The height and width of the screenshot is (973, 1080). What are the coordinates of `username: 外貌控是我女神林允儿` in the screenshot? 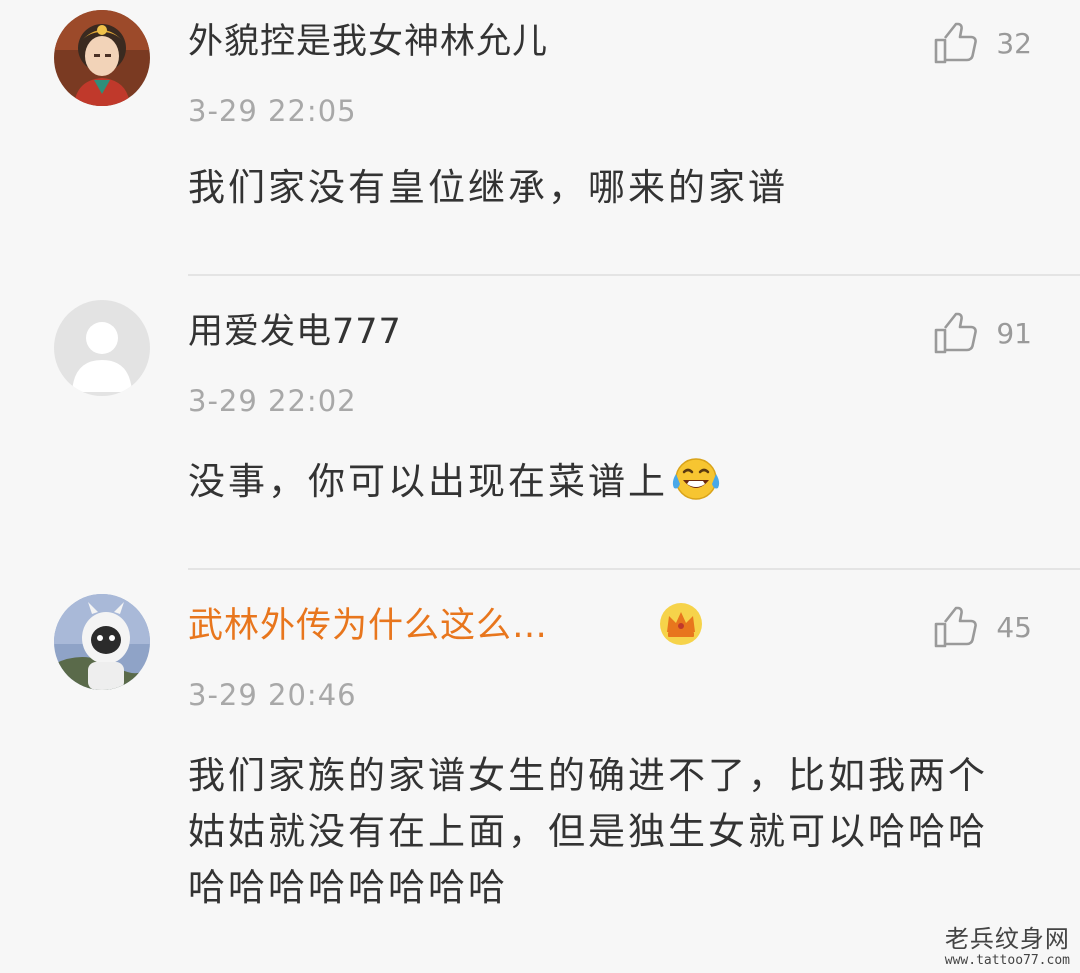 It's located at (368, 42).